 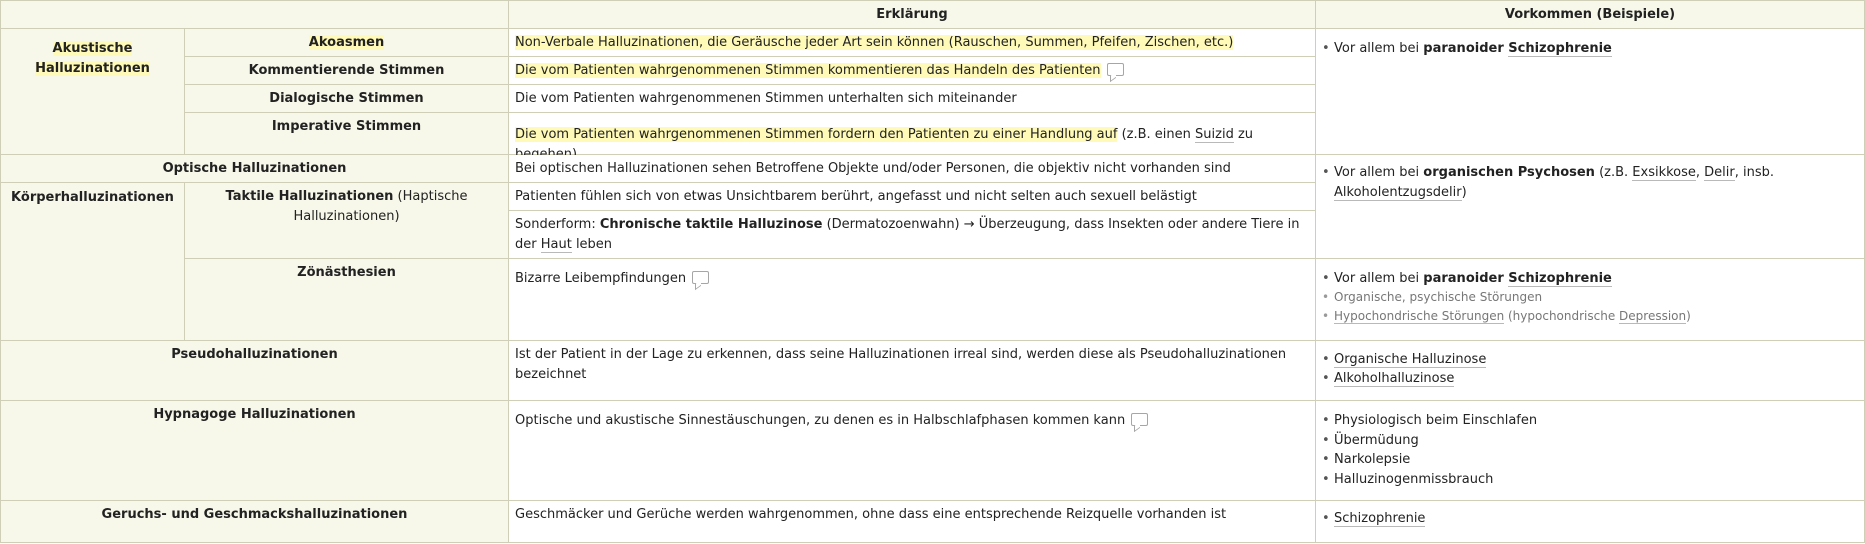 What do you see at coordinates (254, 414) in the screenshot?
I see `hypnagog-label: Hypnagoge Halluzinationen` at bounding box center [254, 414].